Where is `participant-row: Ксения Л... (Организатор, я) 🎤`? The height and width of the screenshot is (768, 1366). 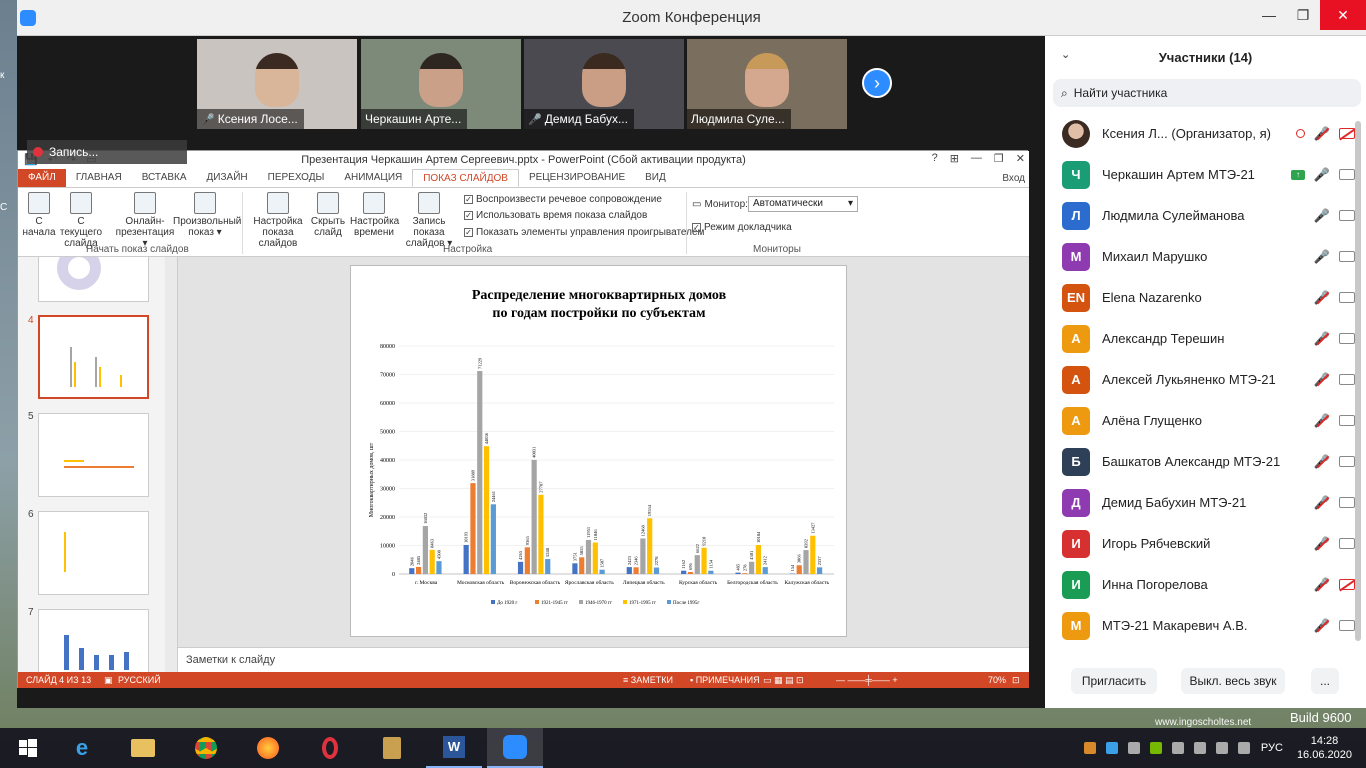
participant-row: Ксения Л... (Организатор, я) 🎤 is located at coordinates (1202, 133).